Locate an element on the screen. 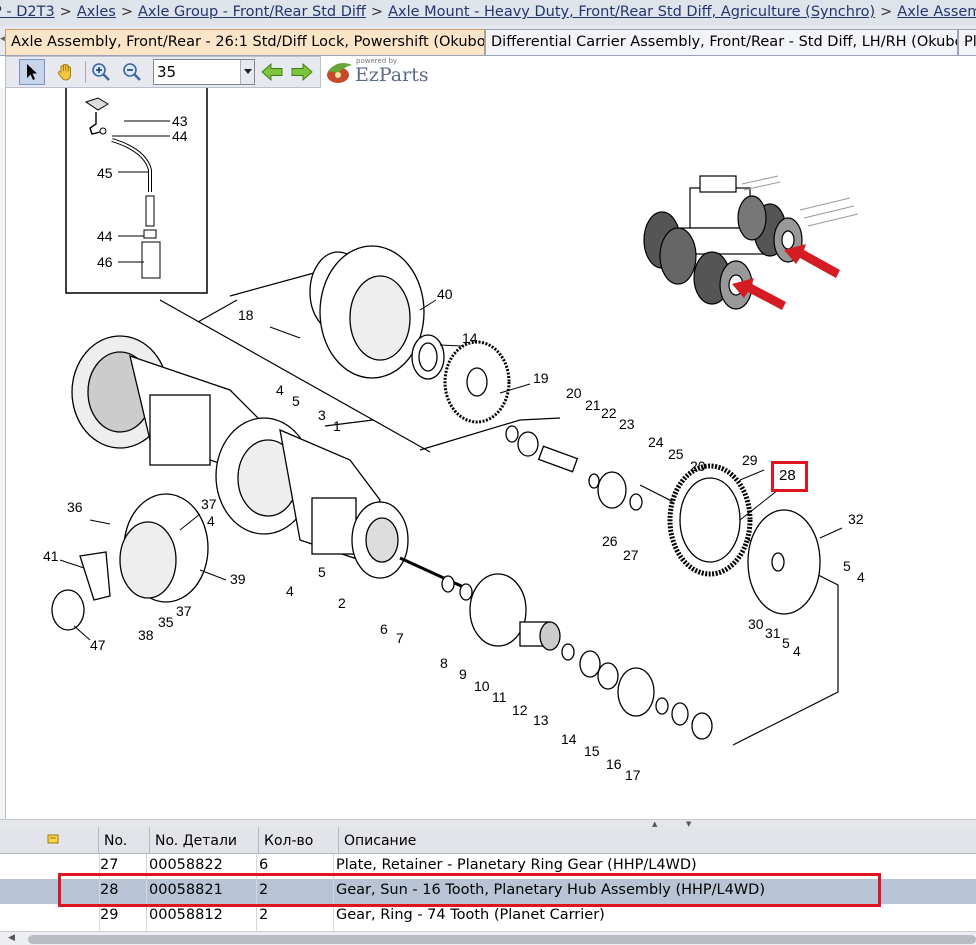  zoom-level-select: 35 is located at coordinates (204, 72).